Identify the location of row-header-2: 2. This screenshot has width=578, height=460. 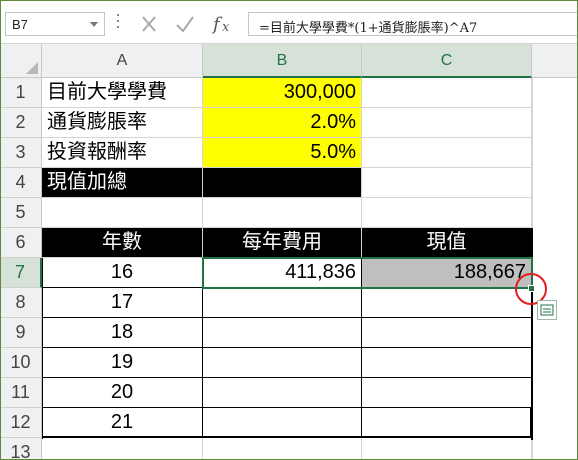
(21, 123).